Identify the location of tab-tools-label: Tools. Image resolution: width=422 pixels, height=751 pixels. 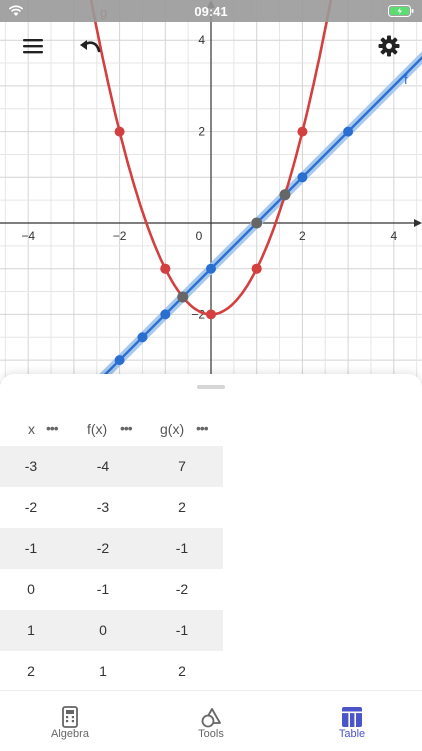
(211, 734).